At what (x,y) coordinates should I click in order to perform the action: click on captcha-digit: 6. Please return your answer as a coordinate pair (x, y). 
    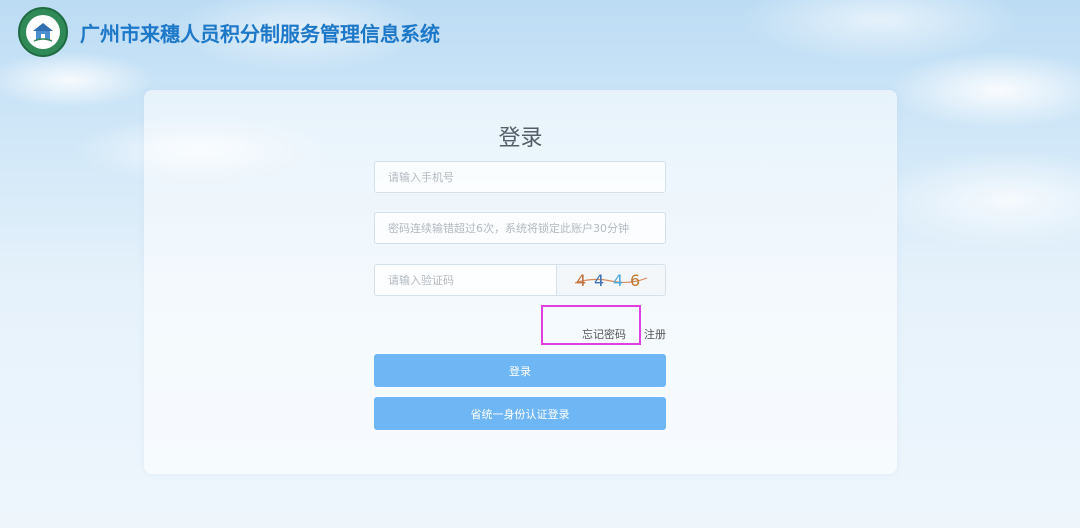
    Looking at the image, I should click on (635, 280).